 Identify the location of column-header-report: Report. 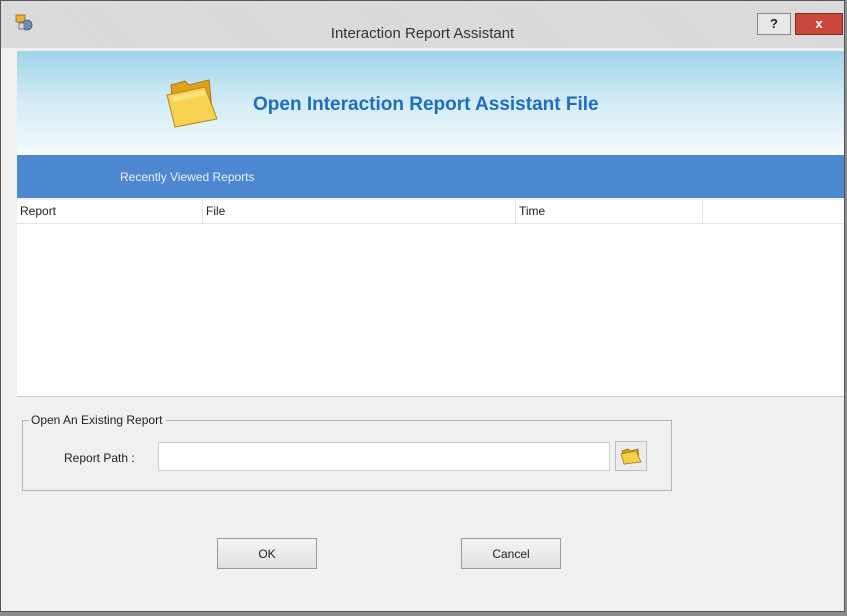
(110, 211).